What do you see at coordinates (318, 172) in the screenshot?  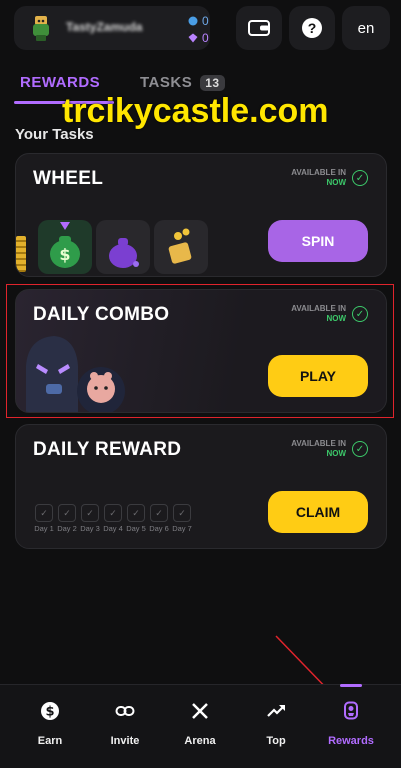 I see `wheel-avail-label: AVAILABLE IN` at bounding box center [318, 172].